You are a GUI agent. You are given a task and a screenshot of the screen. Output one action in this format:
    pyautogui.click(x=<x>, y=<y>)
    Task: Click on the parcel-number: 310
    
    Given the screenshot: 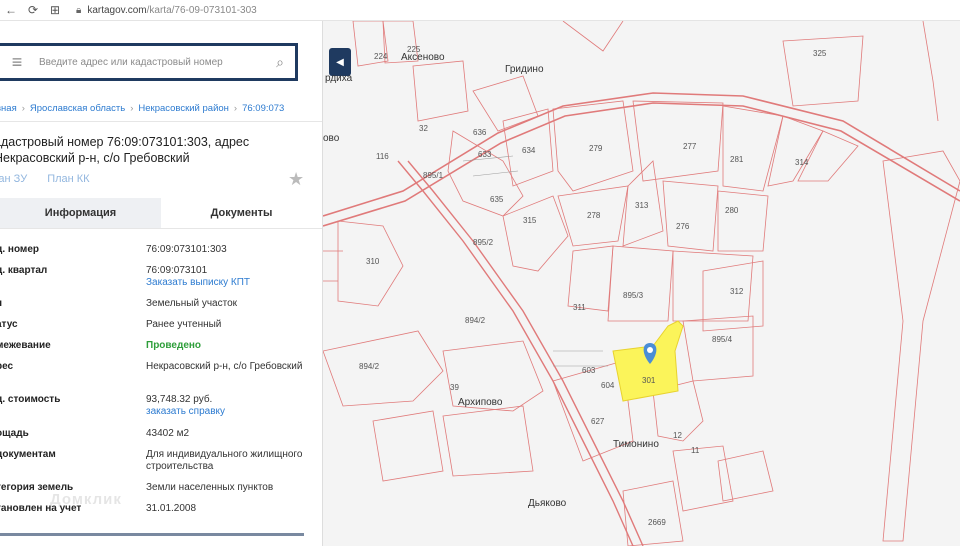 What is the action you would take?
    pyautogui.click(x=372, y=261)
    